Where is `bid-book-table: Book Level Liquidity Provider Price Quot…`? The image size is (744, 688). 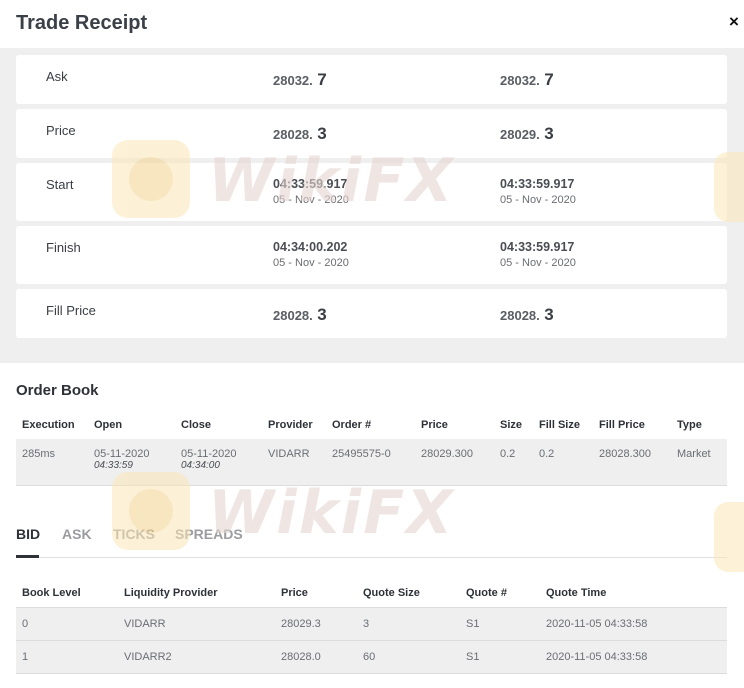
bid-book-table: Book Level Liquidity Provider Price Quot… is located at coordinates (371, 626).